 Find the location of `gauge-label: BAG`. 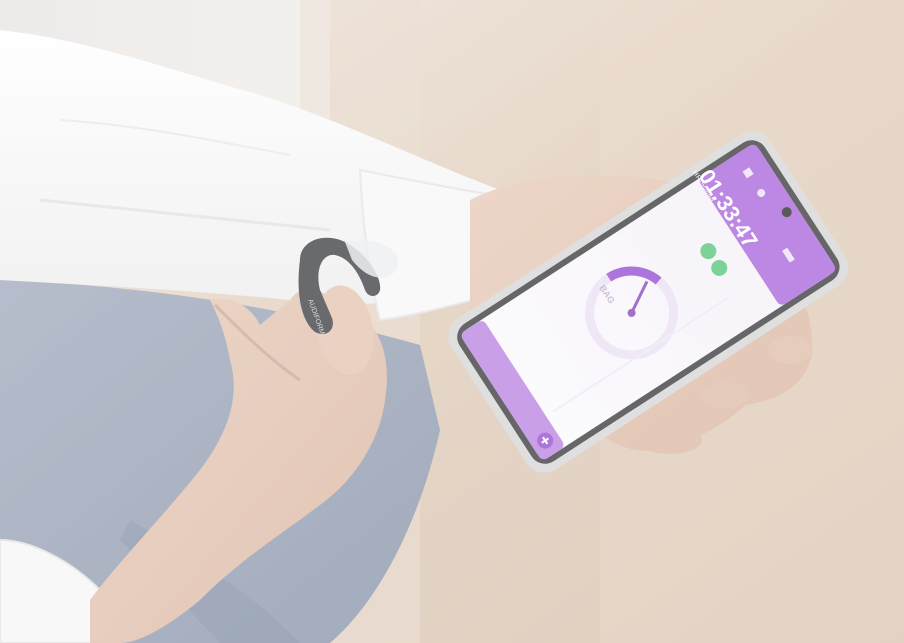

gauge-label: BAG is located at coordinates (607, 294).